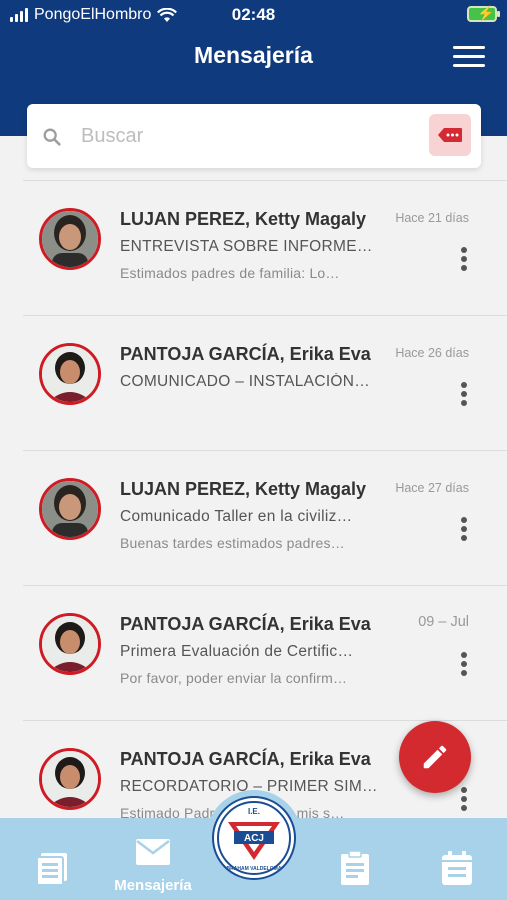 This screenshot has height=900, width=507. I want to click on nav-messages: Mensajería, so click(153, 866).